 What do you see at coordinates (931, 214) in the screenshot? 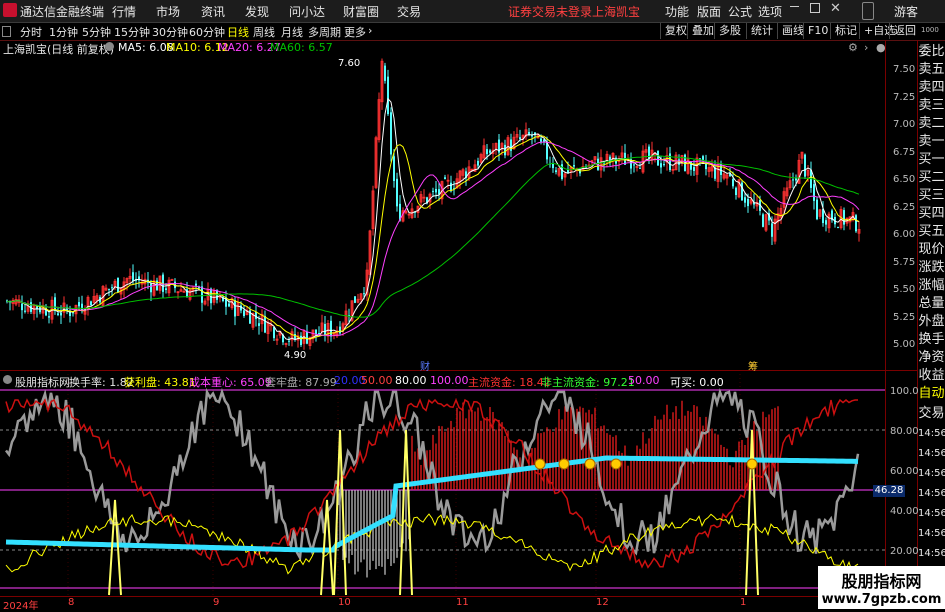
I see `side-item: 买四` at bounding box center [931, 214].